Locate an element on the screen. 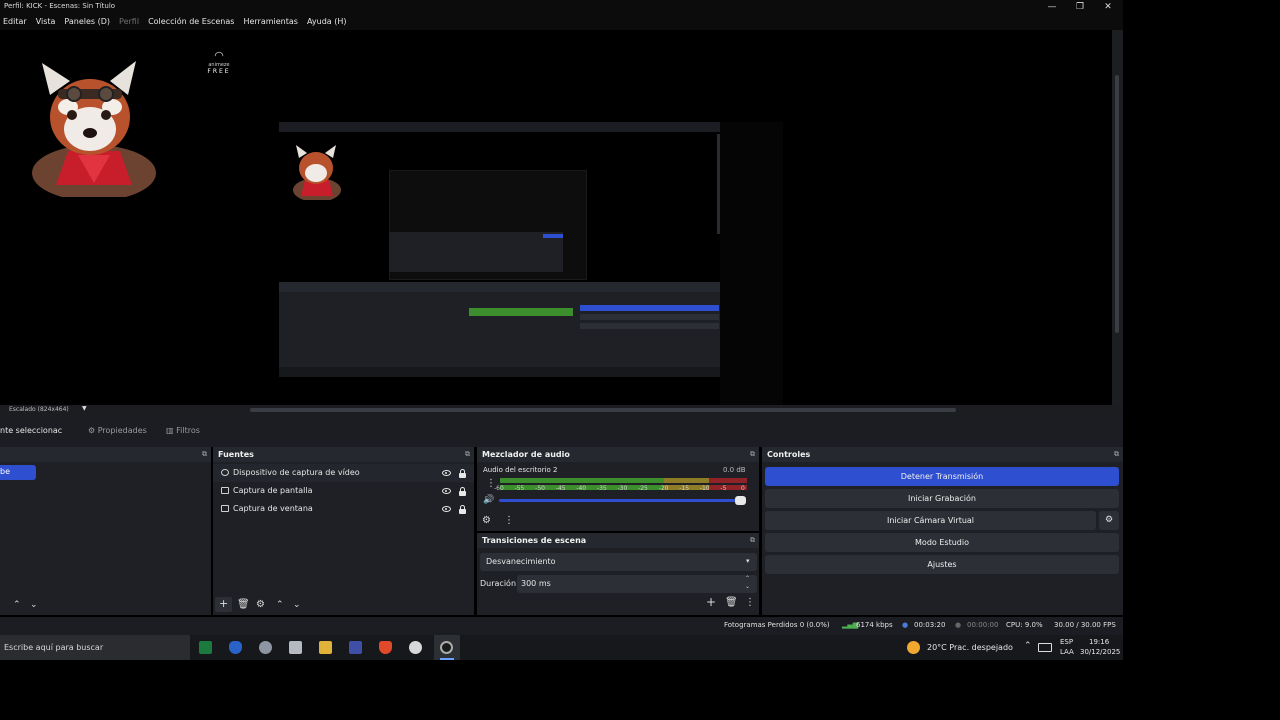 This screenshot has height=720, width=1280. meter-scale-tick: -5 is located at coordinates (723, 488).